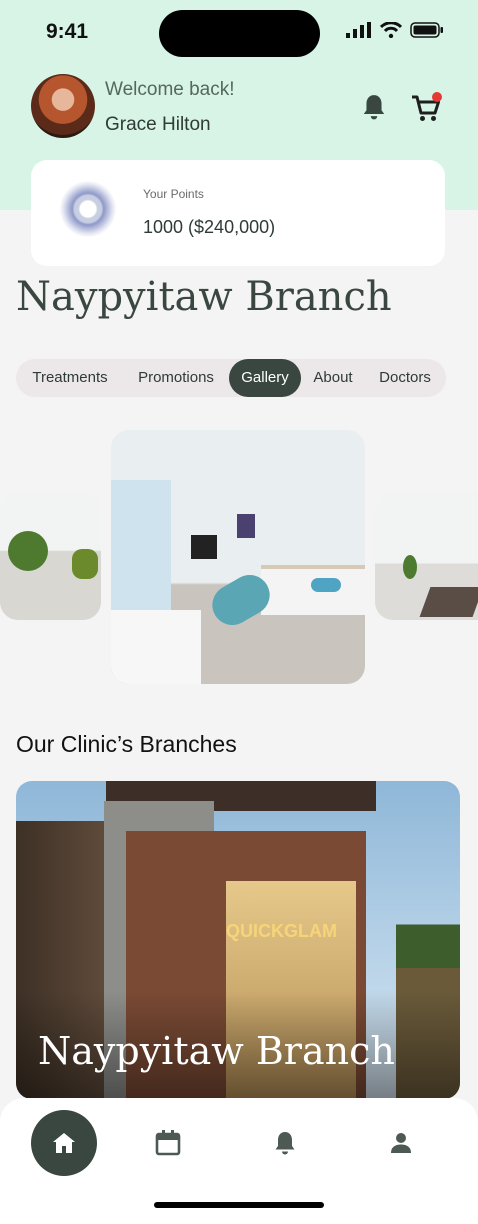  I want to click on tab-treatments: Treatments, so click(70, 378).